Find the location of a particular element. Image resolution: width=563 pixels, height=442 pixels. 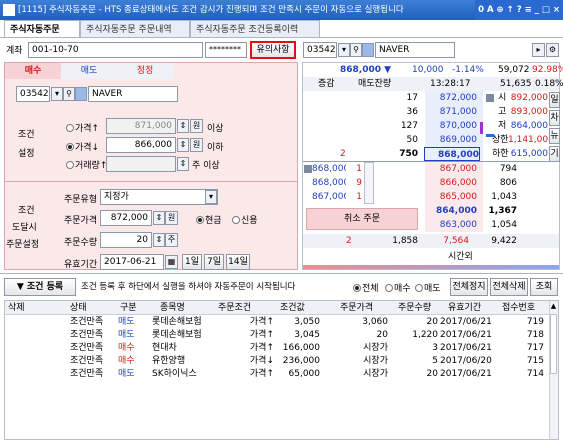

trade-price-3: 867,000 is located at coordinates (329, 197).